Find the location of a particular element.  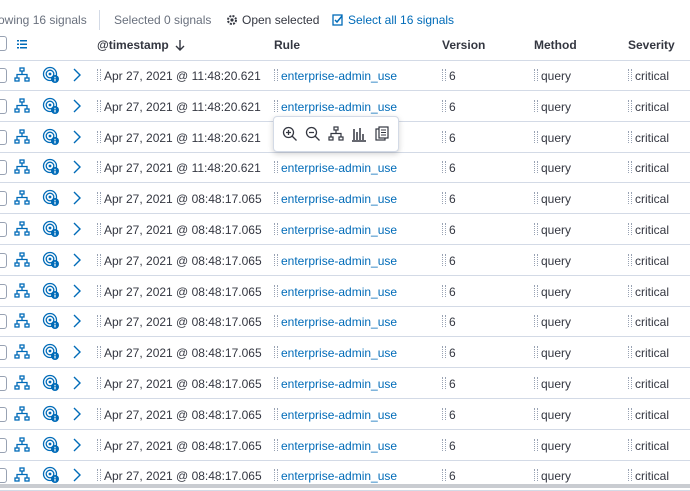

zoom-in-icon is located at coordinates (290, 134).